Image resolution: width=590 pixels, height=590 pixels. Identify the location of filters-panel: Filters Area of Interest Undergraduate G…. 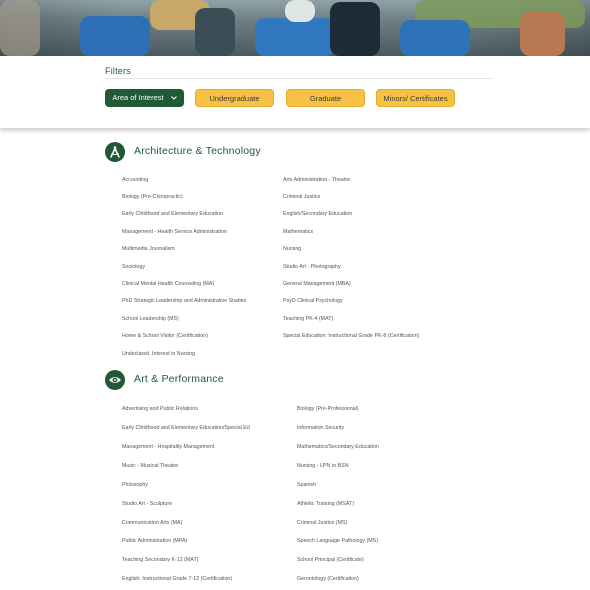
(295, 92).